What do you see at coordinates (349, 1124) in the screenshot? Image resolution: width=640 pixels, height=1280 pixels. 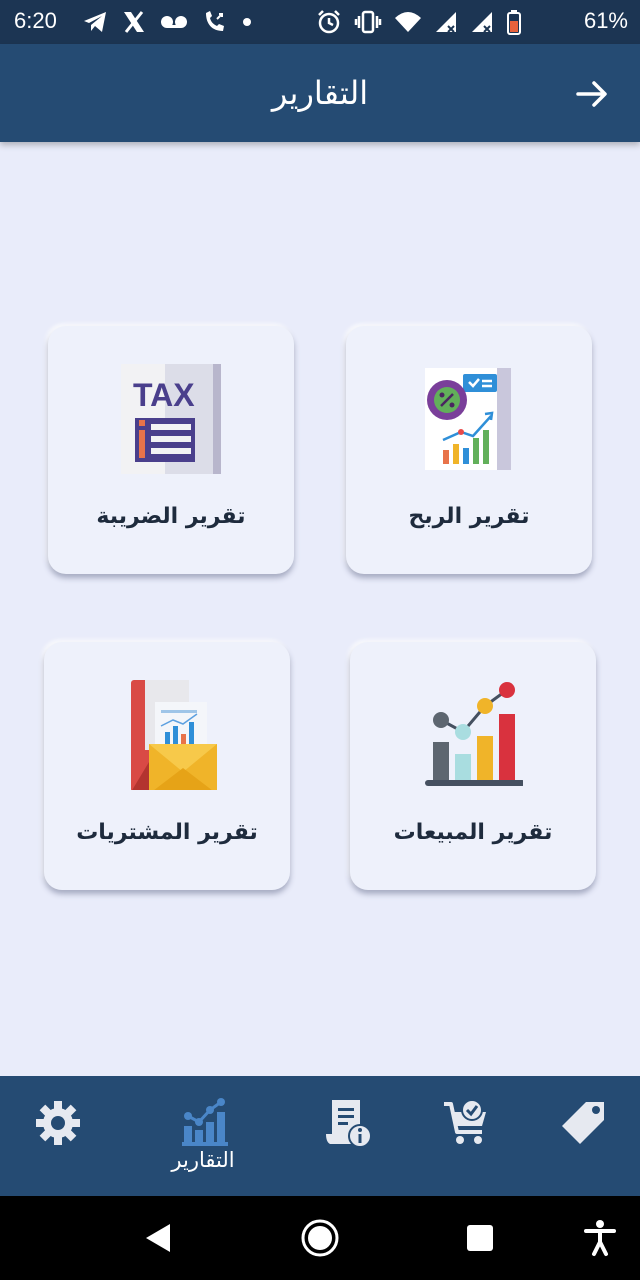 I see `invoice-info-icon` at bounding box center [349, 1124].